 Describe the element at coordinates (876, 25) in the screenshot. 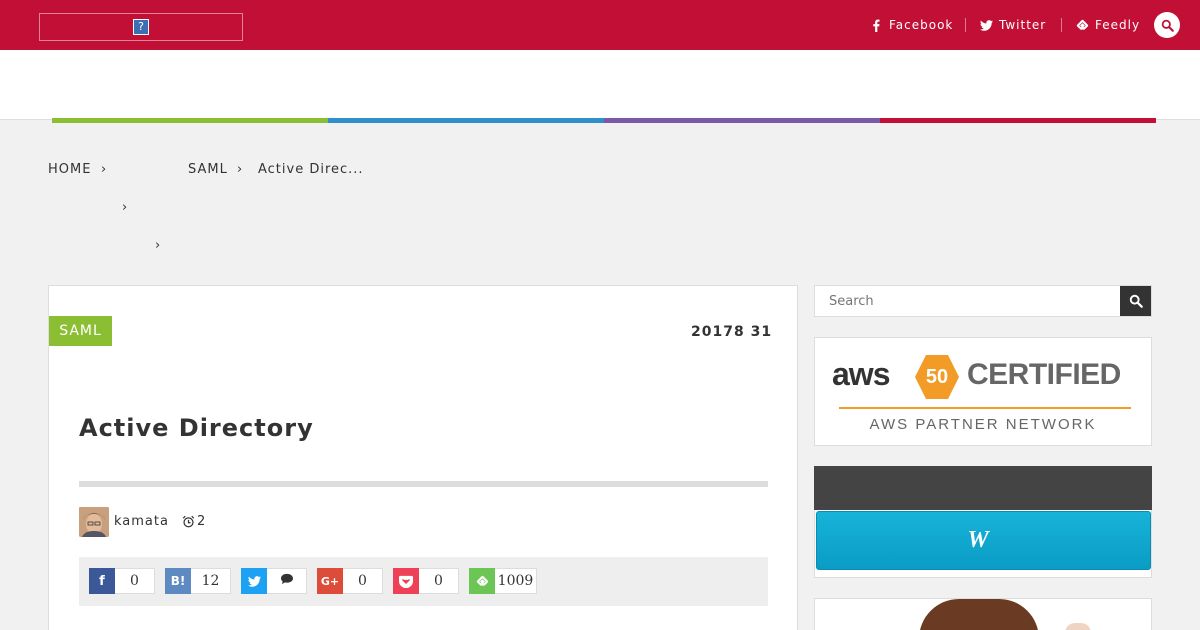

I see `facebook-icon` at that location.